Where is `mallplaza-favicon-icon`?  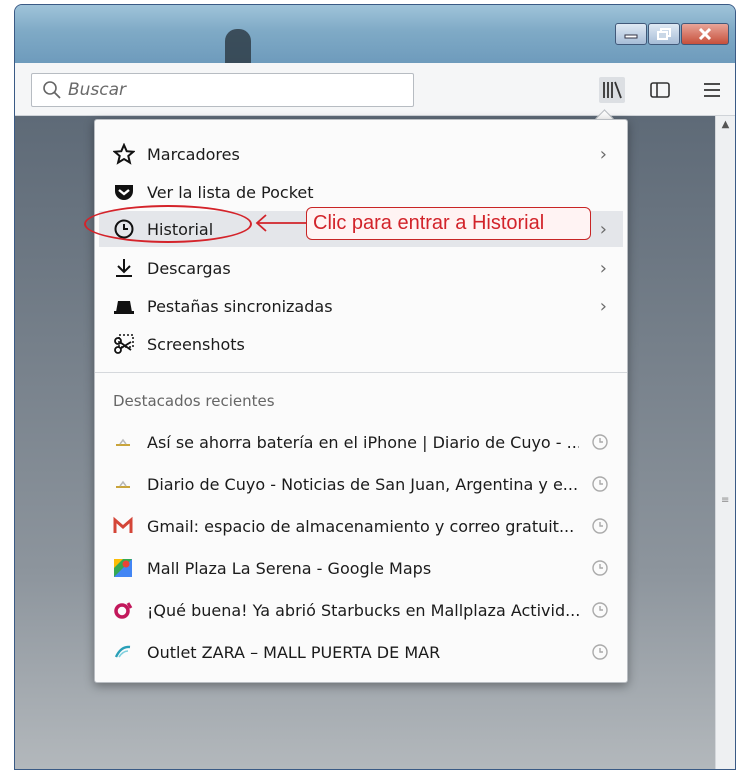
mallplaza-favicon-icon is located at coordinates (123, 610).